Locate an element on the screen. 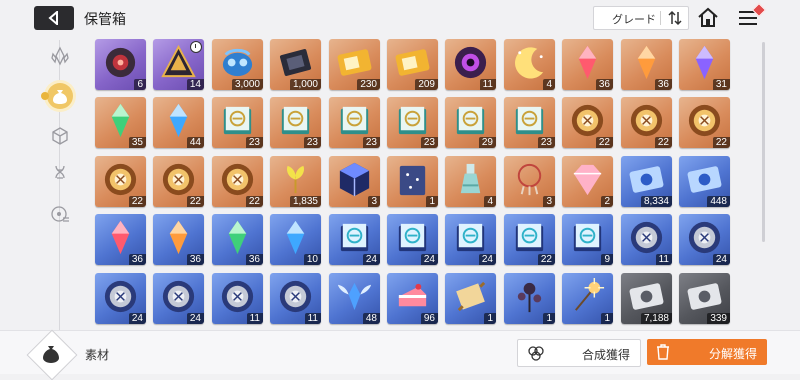 The height and width of the screenshot is (380, 800). inventory-slot: 6 is located at coordinates (120, 64).